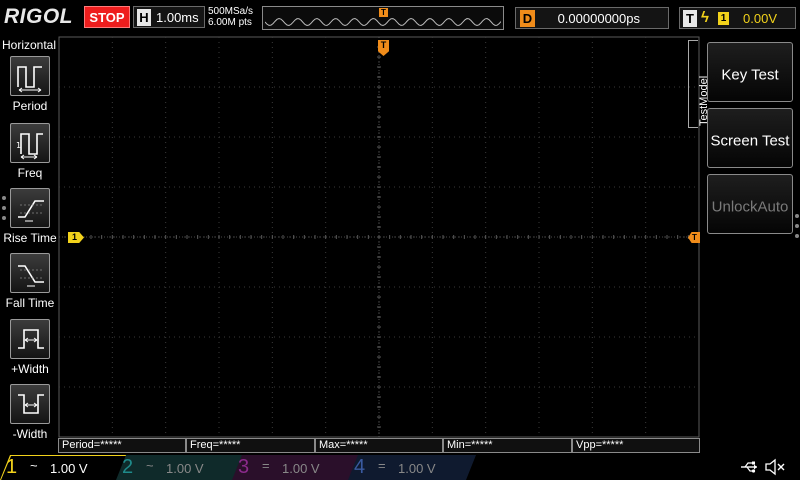 The height and width of the screenshot is (480, 800). Describe the element at coordinates (30, 369) in the screenshot. I see `positive-width-label: +Width` at that location.